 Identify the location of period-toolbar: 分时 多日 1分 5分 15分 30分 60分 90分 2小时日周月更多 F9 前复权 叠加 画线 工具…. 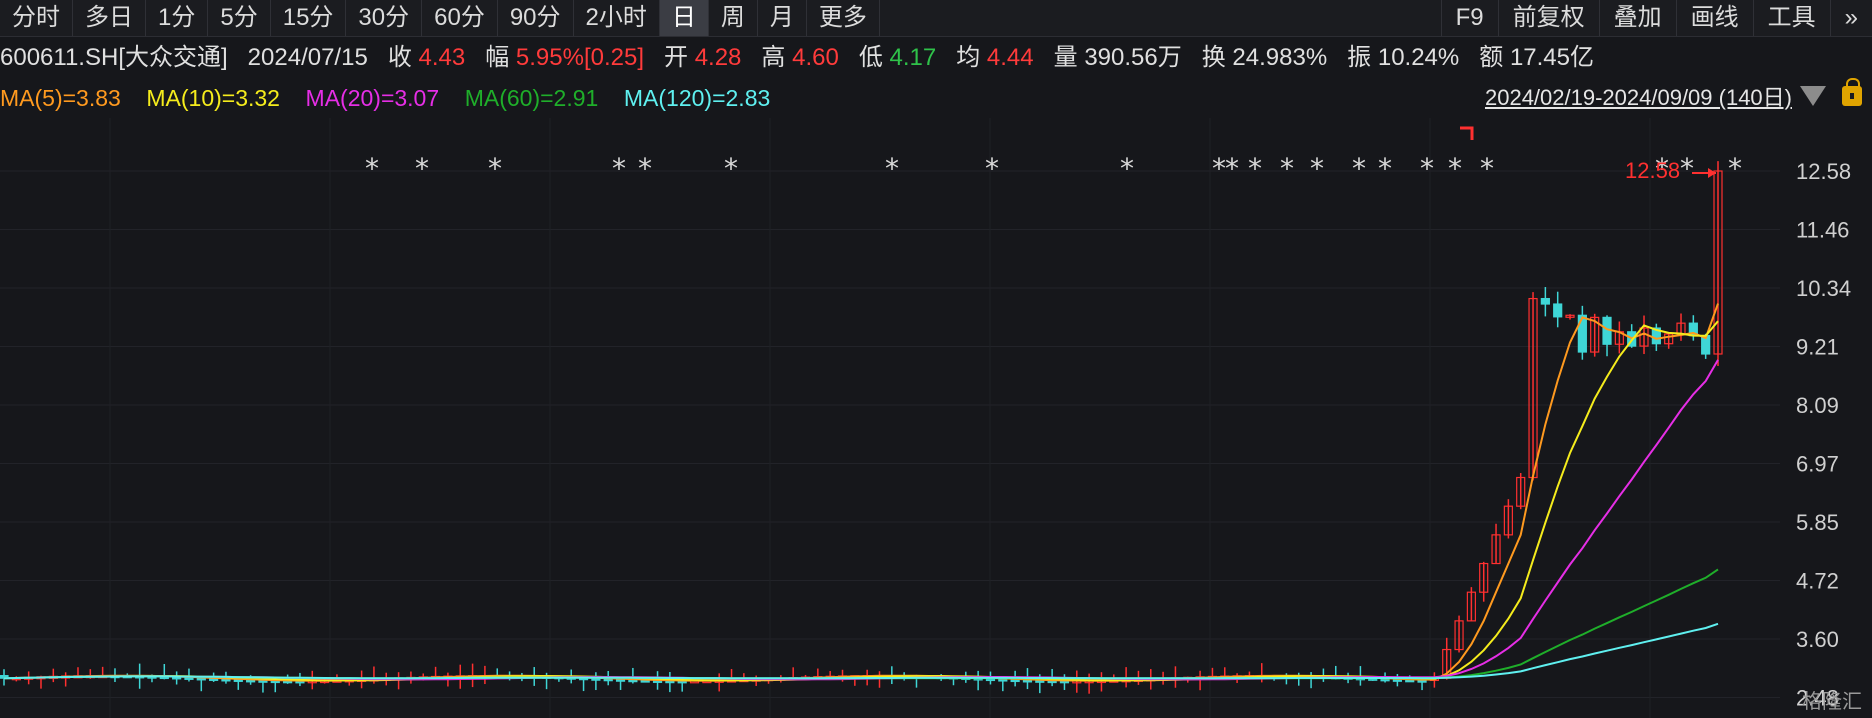
(936, 18).